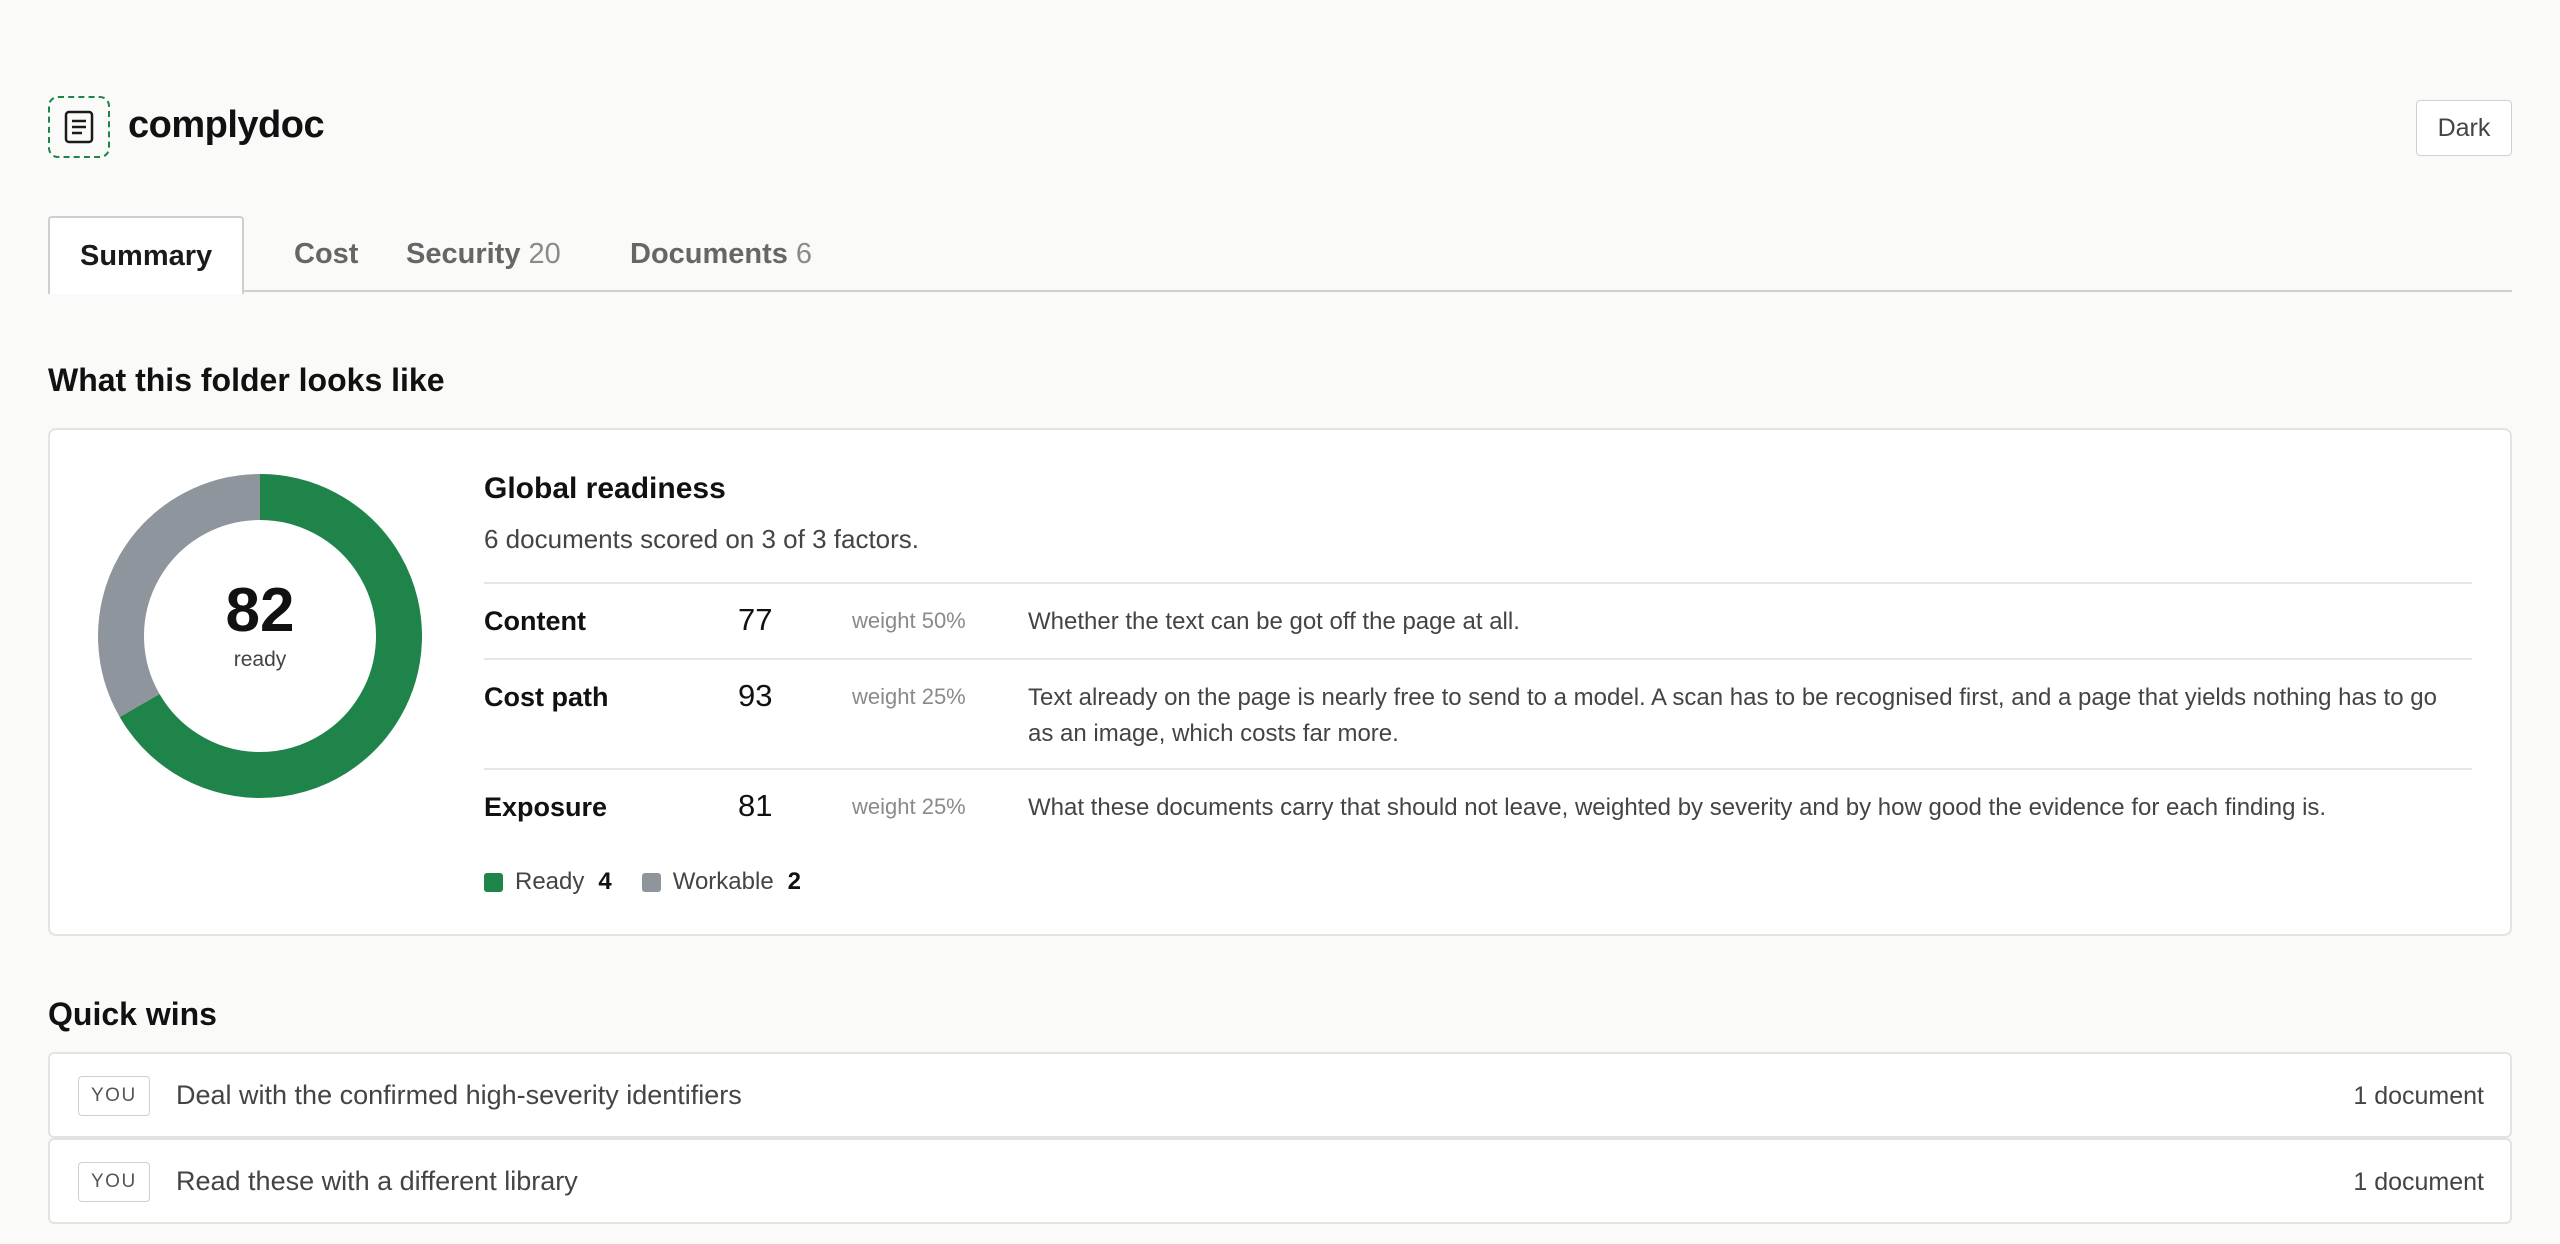 Image resolution: width=2560 pixels, height=1244 pixels. I want to click on theme-toggle-button: Dark, so click(2464, 128).